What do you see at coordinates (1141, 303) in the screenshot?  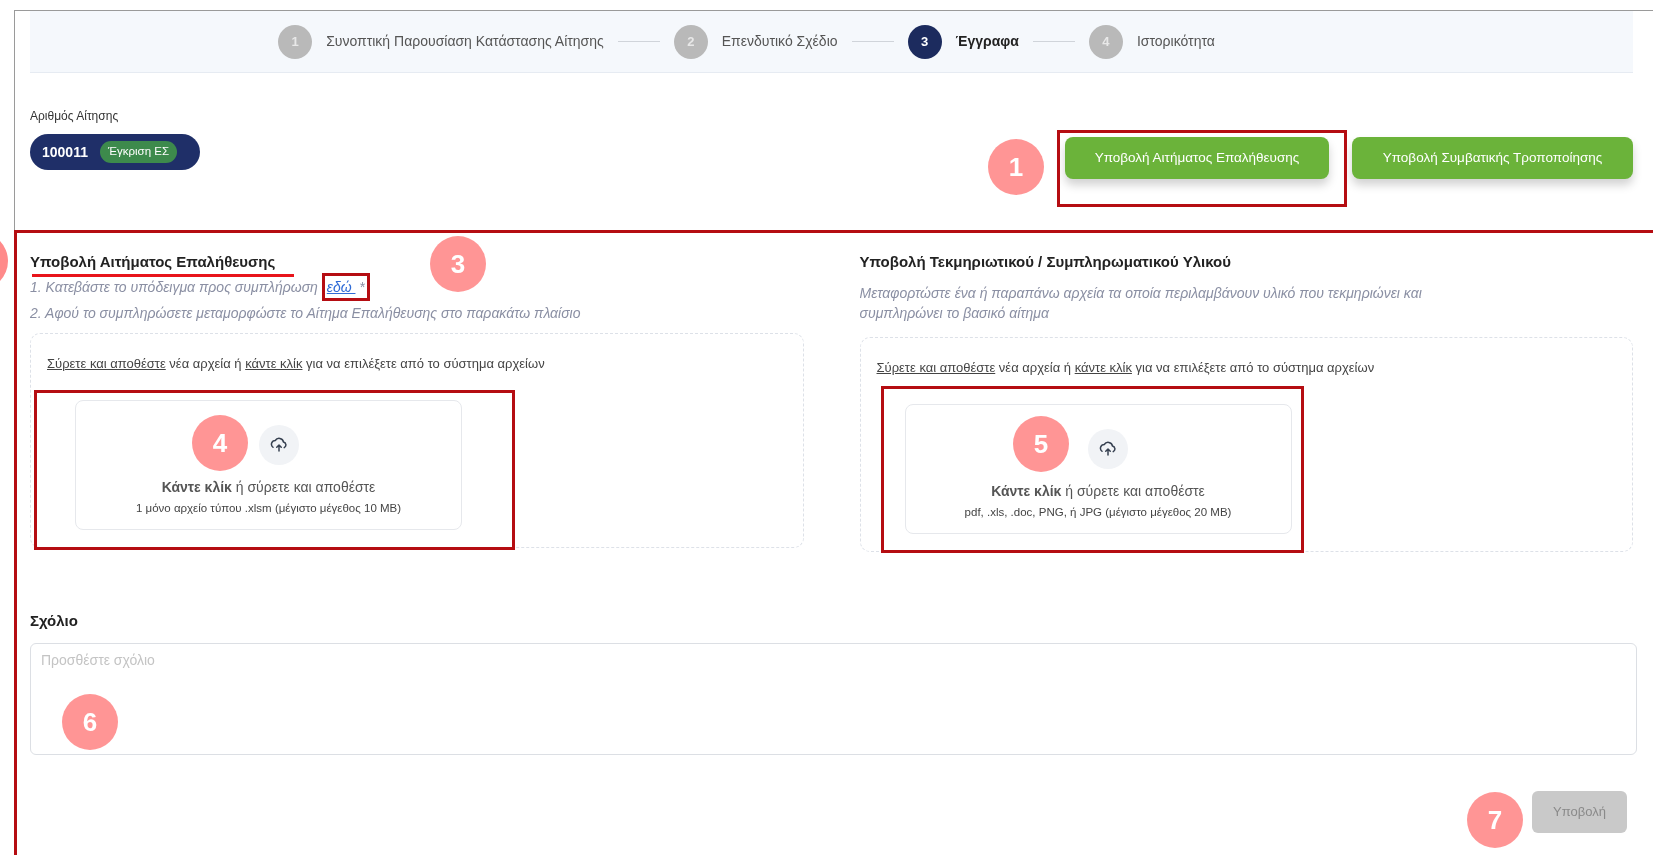 I see `instruction-text: Μεταφορτώστε ένα ή παραπάνω αρχεία τα οποία περιλαμβάνουν υλικό που τεκμηριώνει και συμπληρώνει το βασικό αίτημα` at bounding box center [1141, 303].